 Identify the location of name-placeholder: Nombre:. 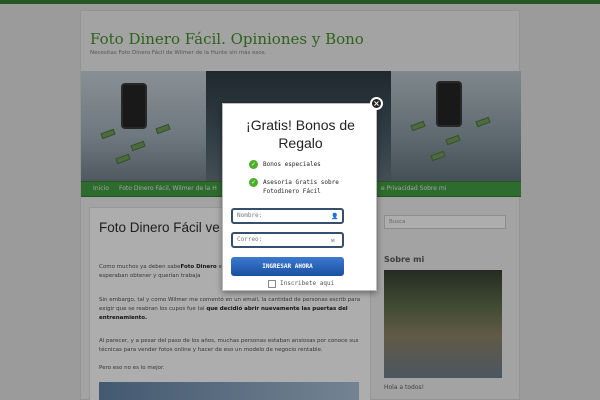
(250, 215).